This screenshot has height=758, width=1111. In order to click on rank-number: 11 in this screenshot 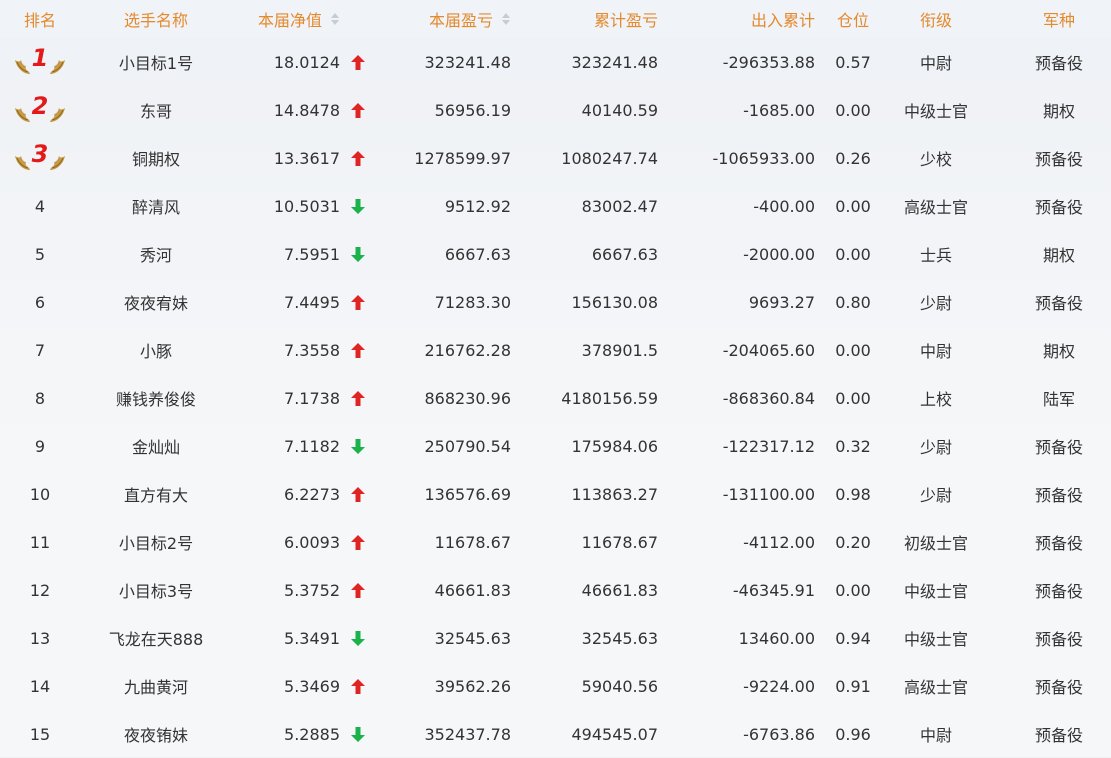, I will do `click(40, 542)`.